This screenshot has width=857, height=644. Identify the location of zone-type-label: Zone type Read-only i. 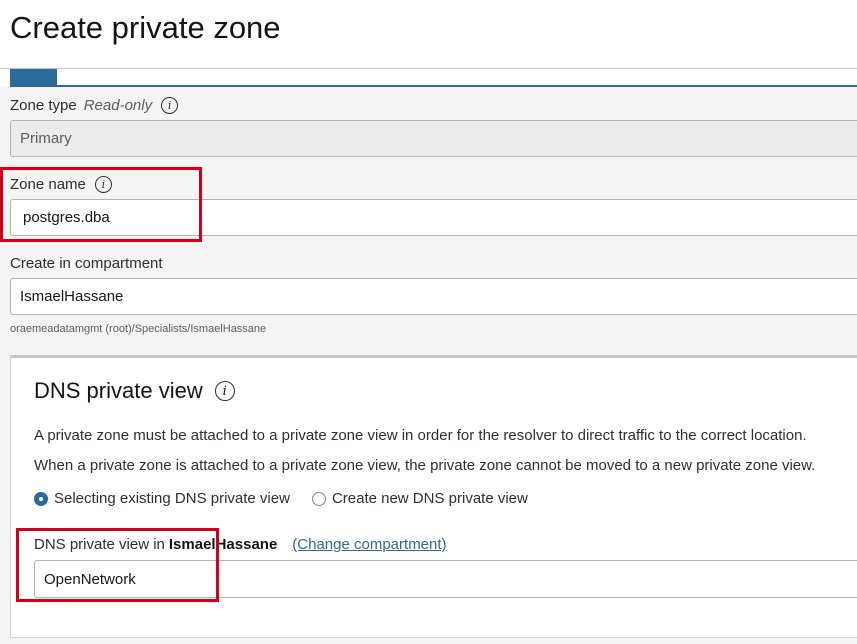
(94, 105).